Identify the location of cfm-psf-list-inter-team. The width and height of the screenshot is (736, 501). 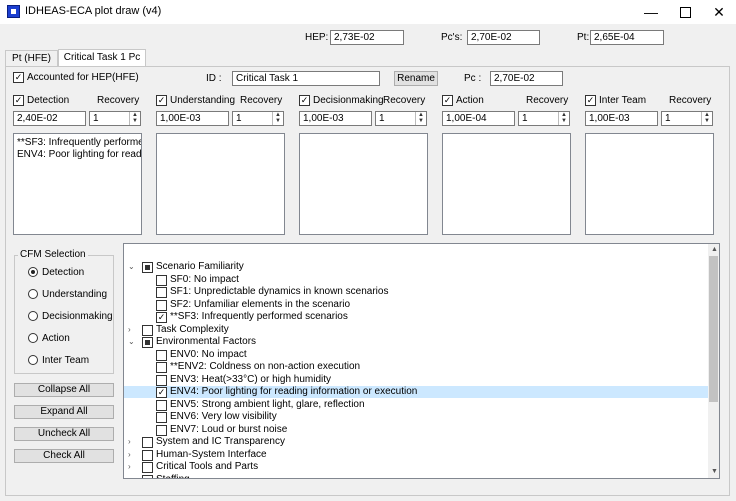
(649, 184).